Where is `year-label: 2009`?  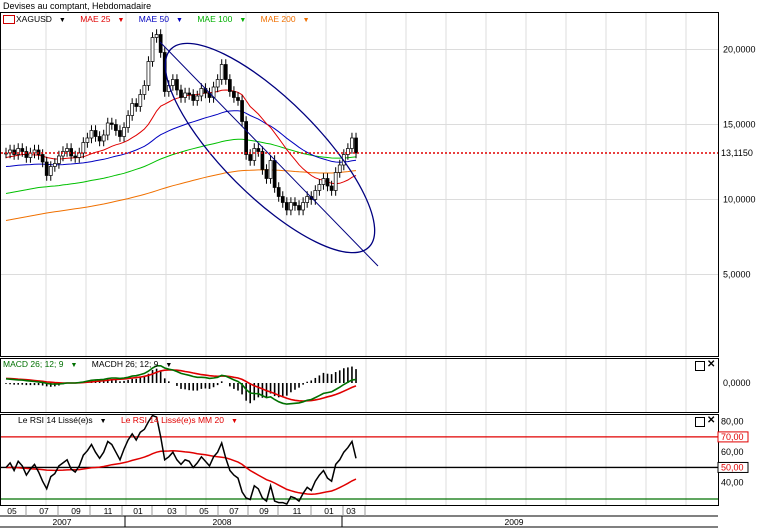 year-label: 2009 is located at coordinates (514, 522).